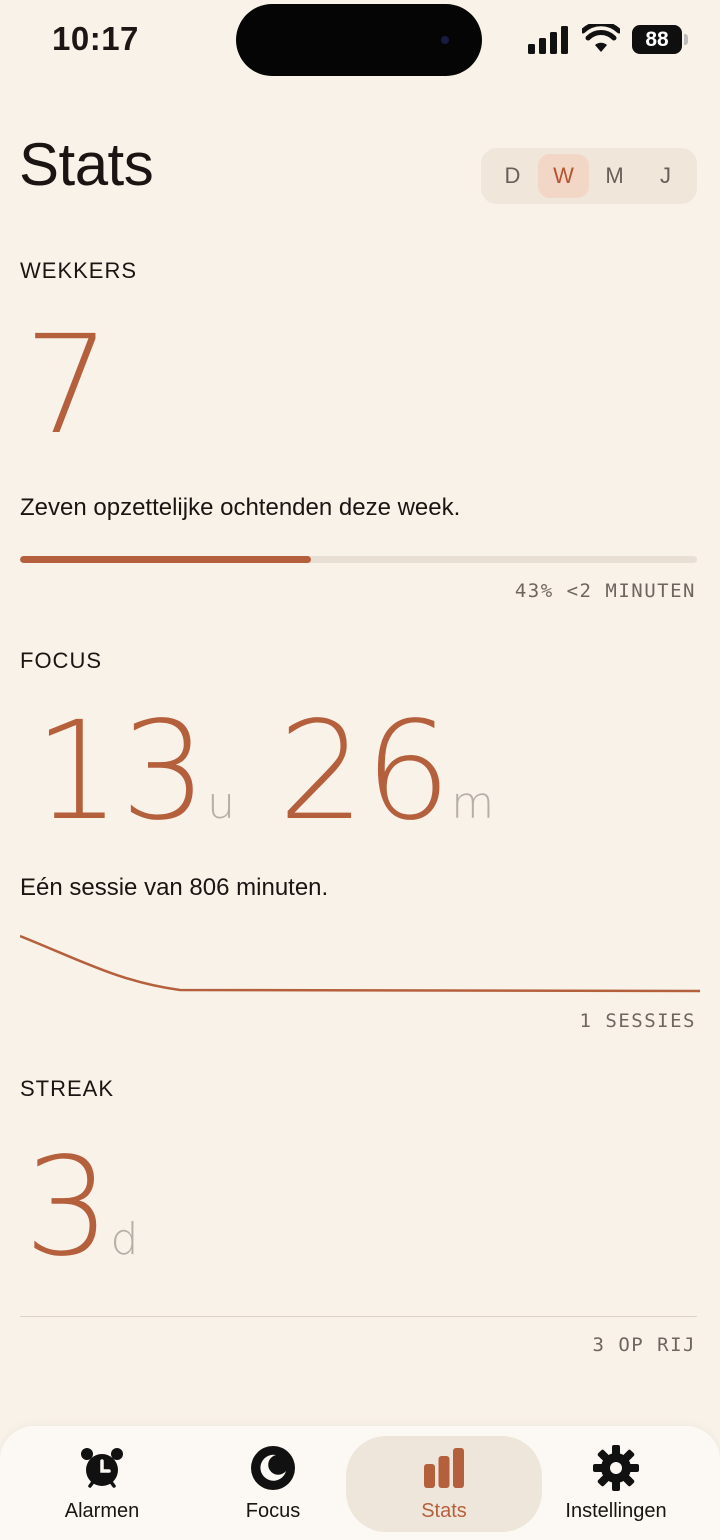  What do you see at coordinates (273, 1468) in the screenshot?
I see `moon-icon` at bounding box center [273, 1468].